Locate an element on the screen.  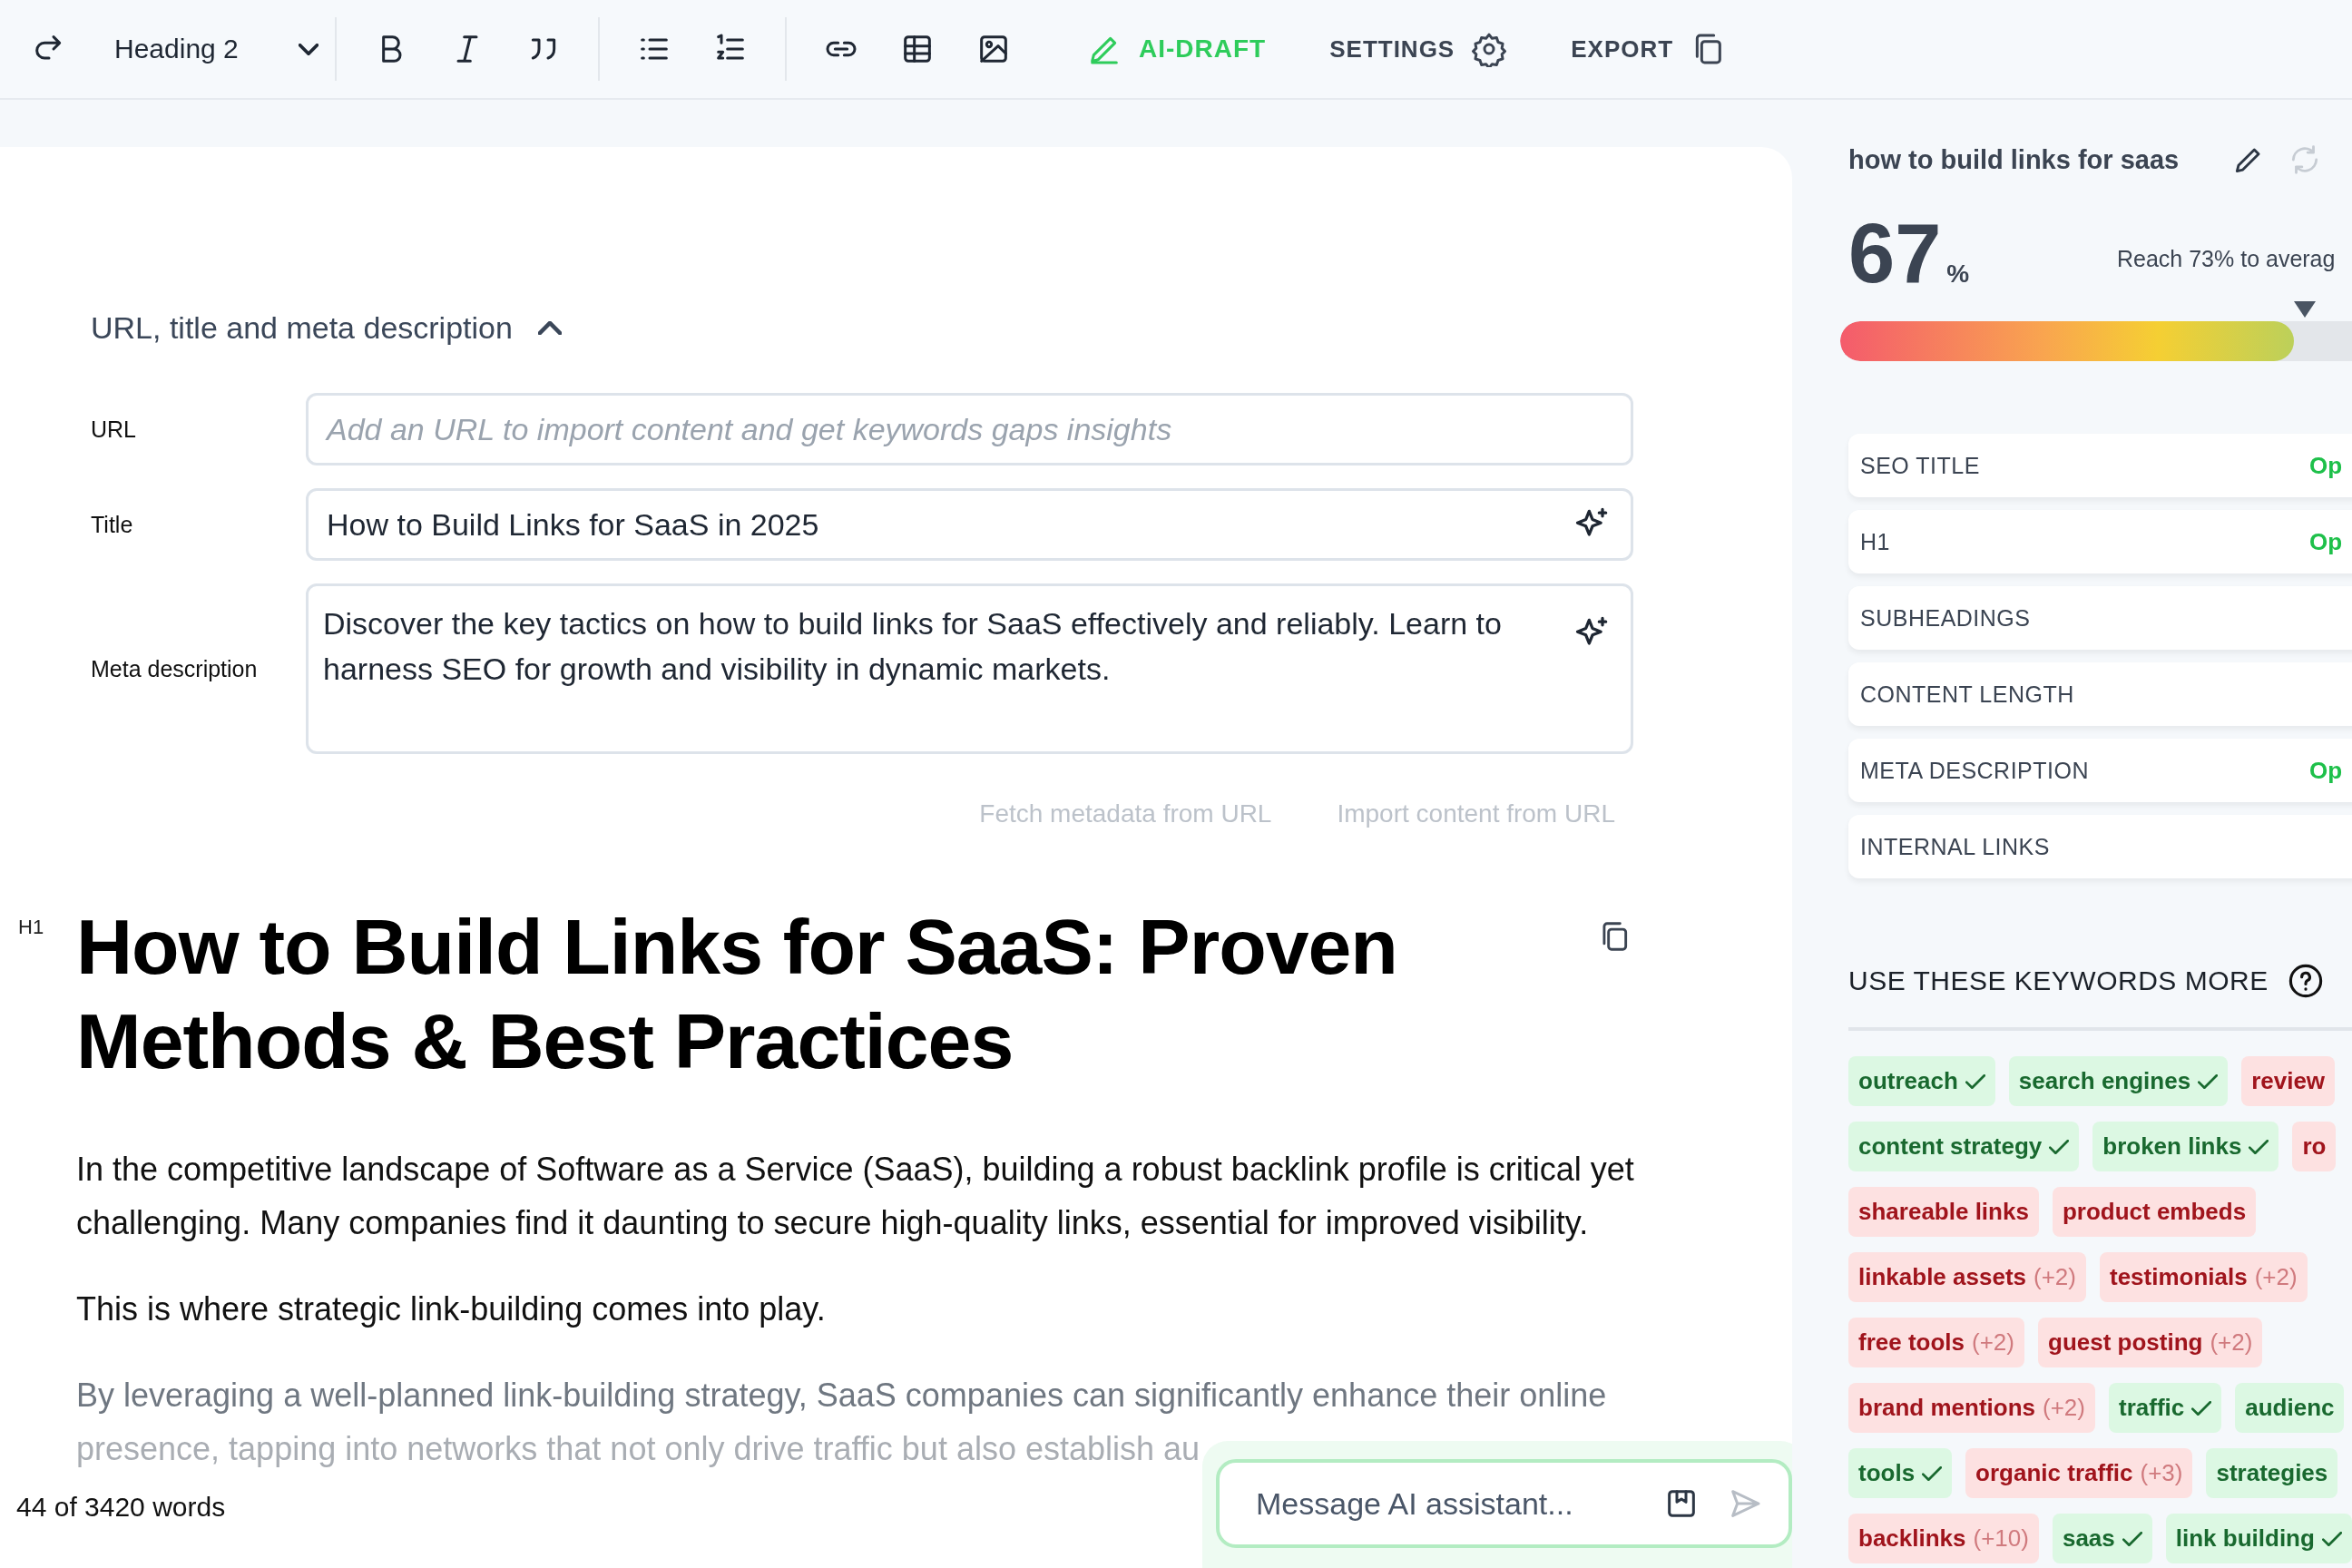
keyword-tag: backlinks (+10) is located at coordinates (1943, 1538).